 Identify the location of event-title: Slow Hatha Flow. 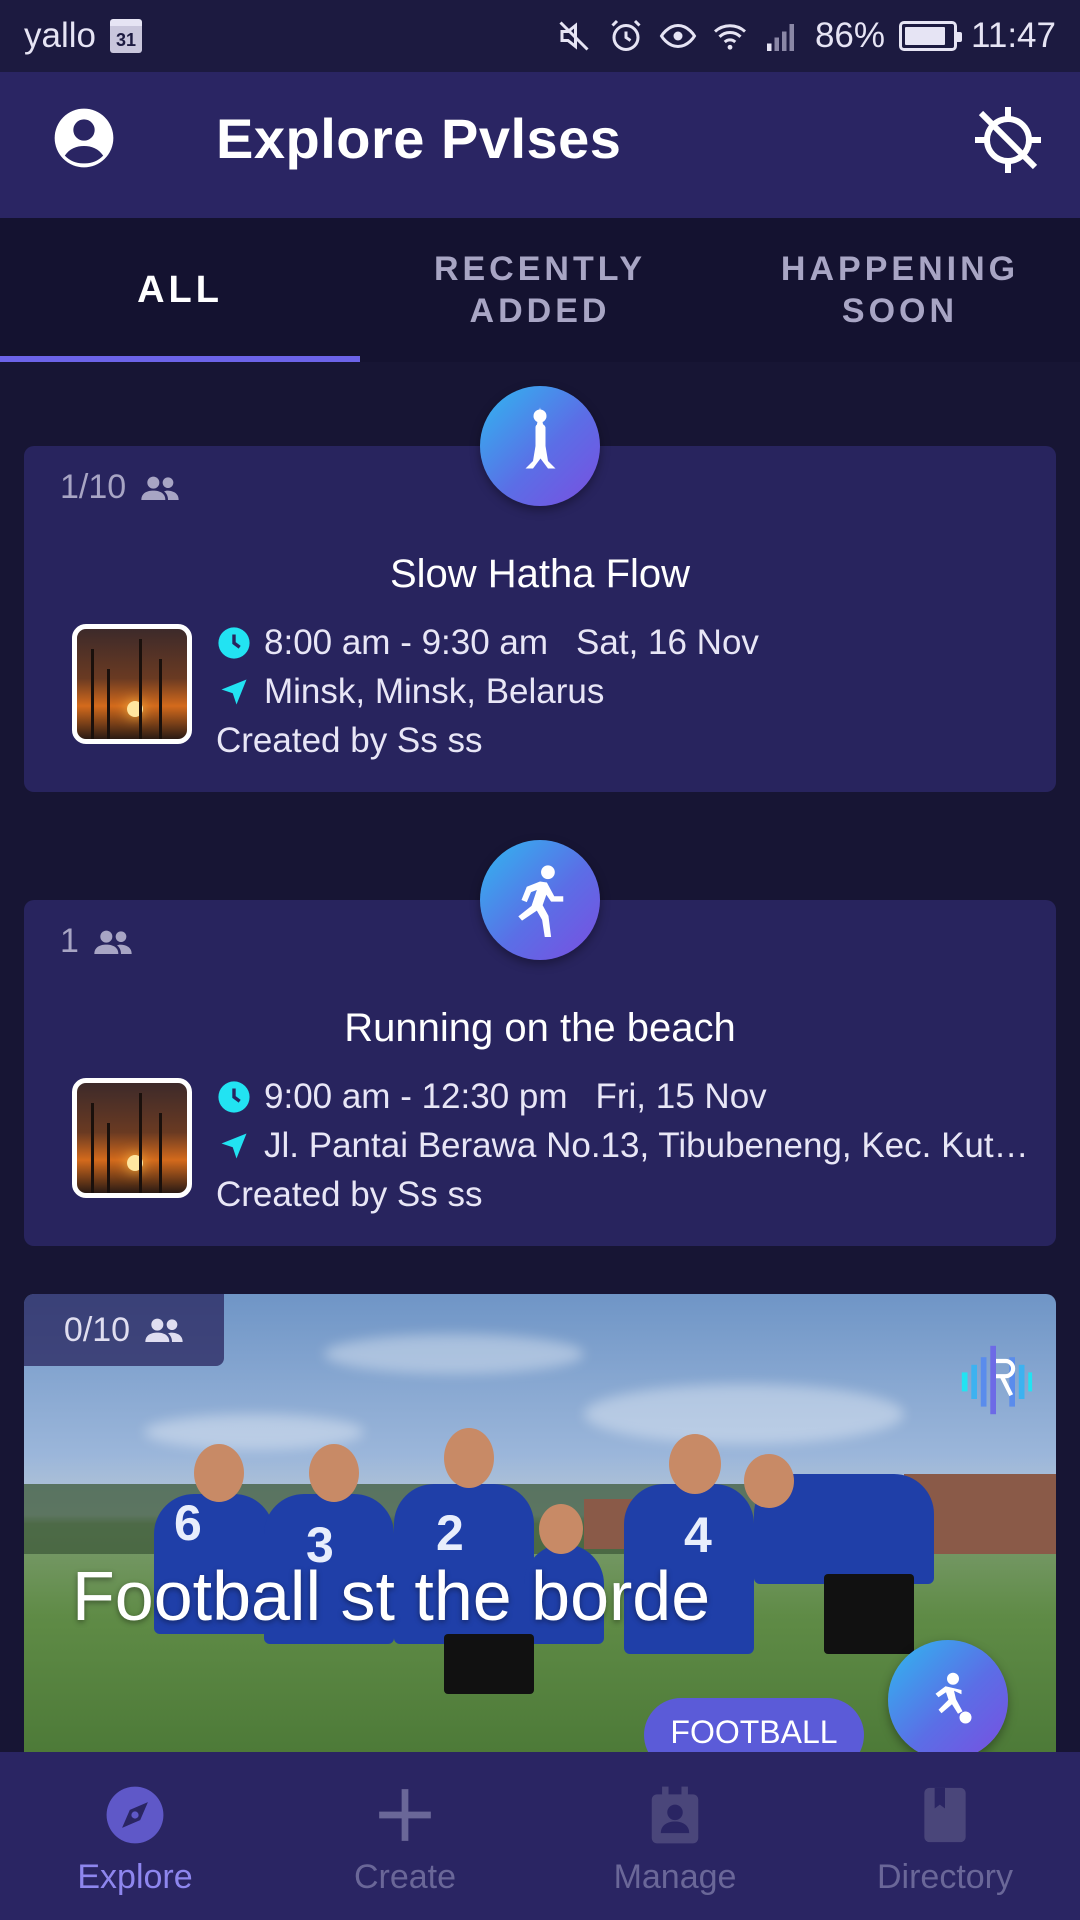
(540, 574).